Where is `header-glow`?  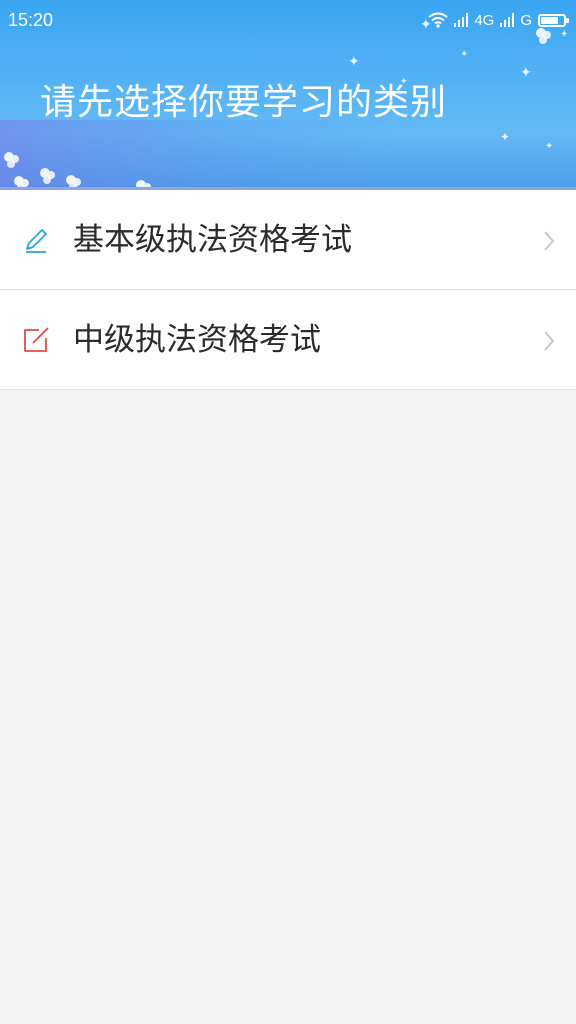
header-glow is located at coordinates (288, 155).